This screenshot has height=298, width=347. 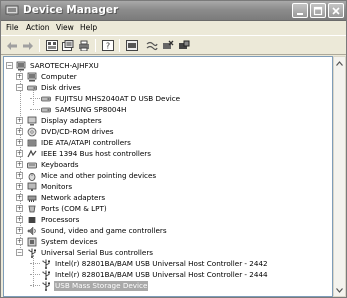 I want to click on tree-category: − Disk drives, so click(x=49, y=87).